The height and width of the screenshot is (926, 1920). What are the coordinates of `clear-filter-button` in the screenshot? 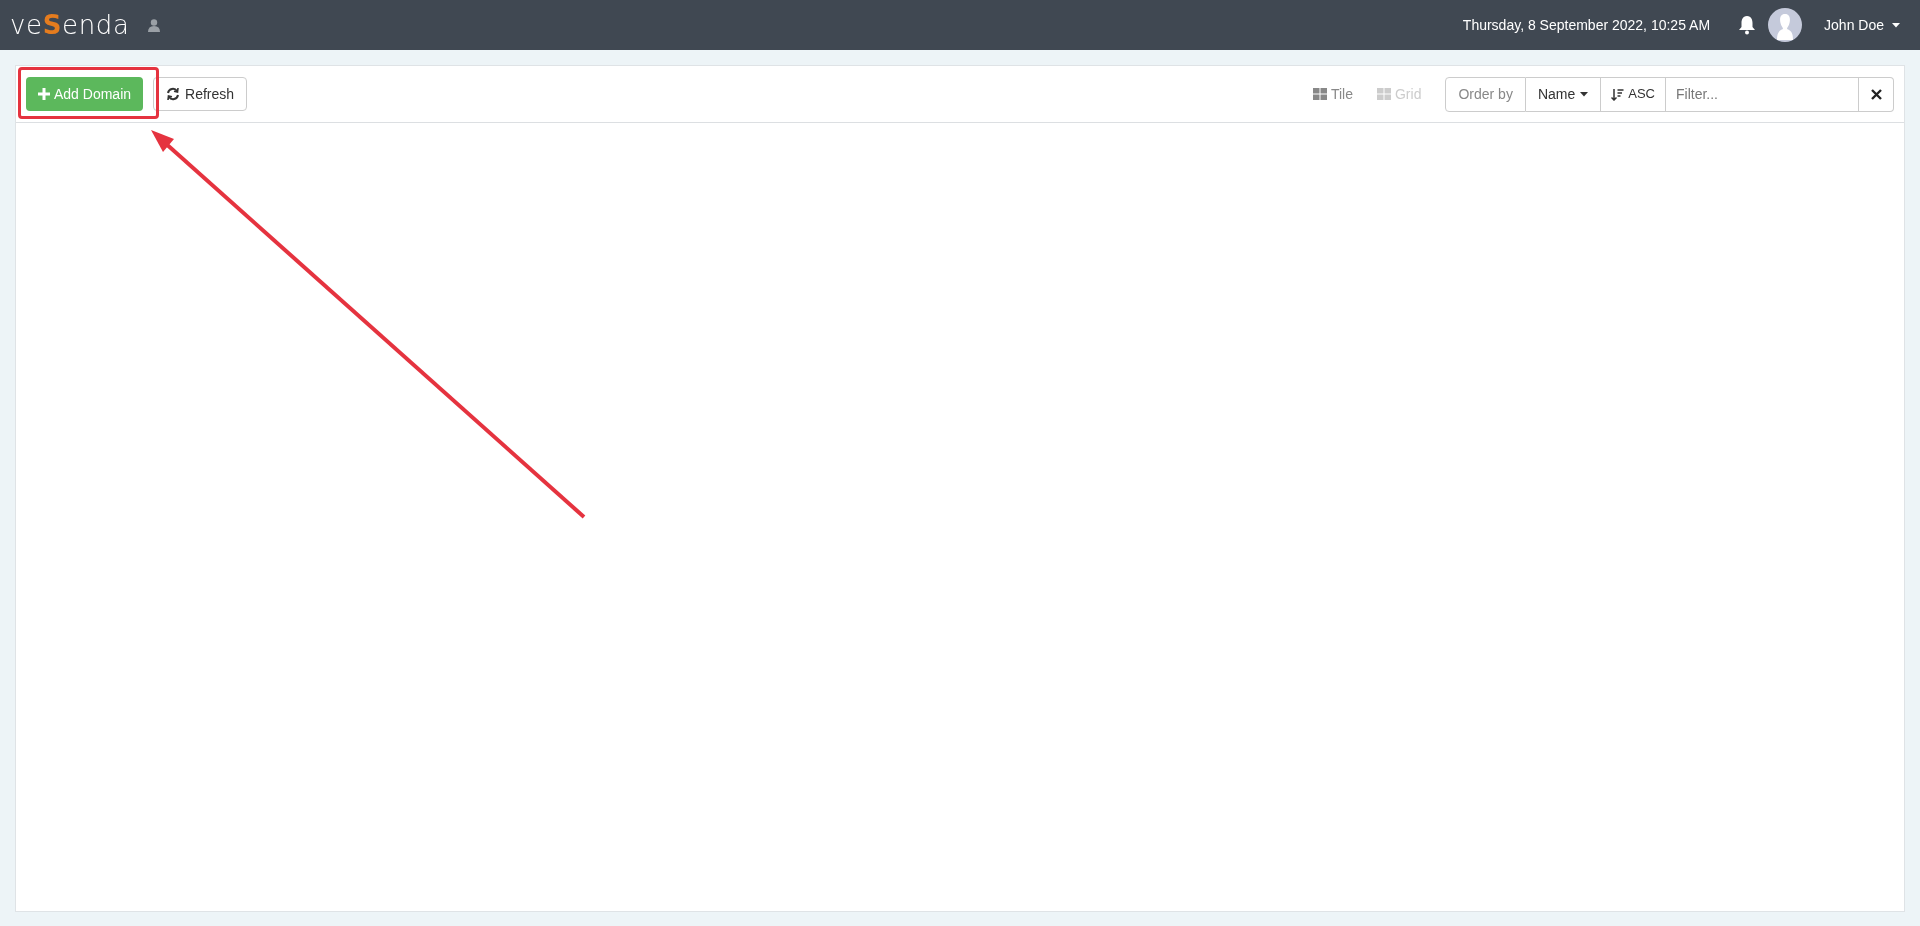 It's located at (1876, 94).